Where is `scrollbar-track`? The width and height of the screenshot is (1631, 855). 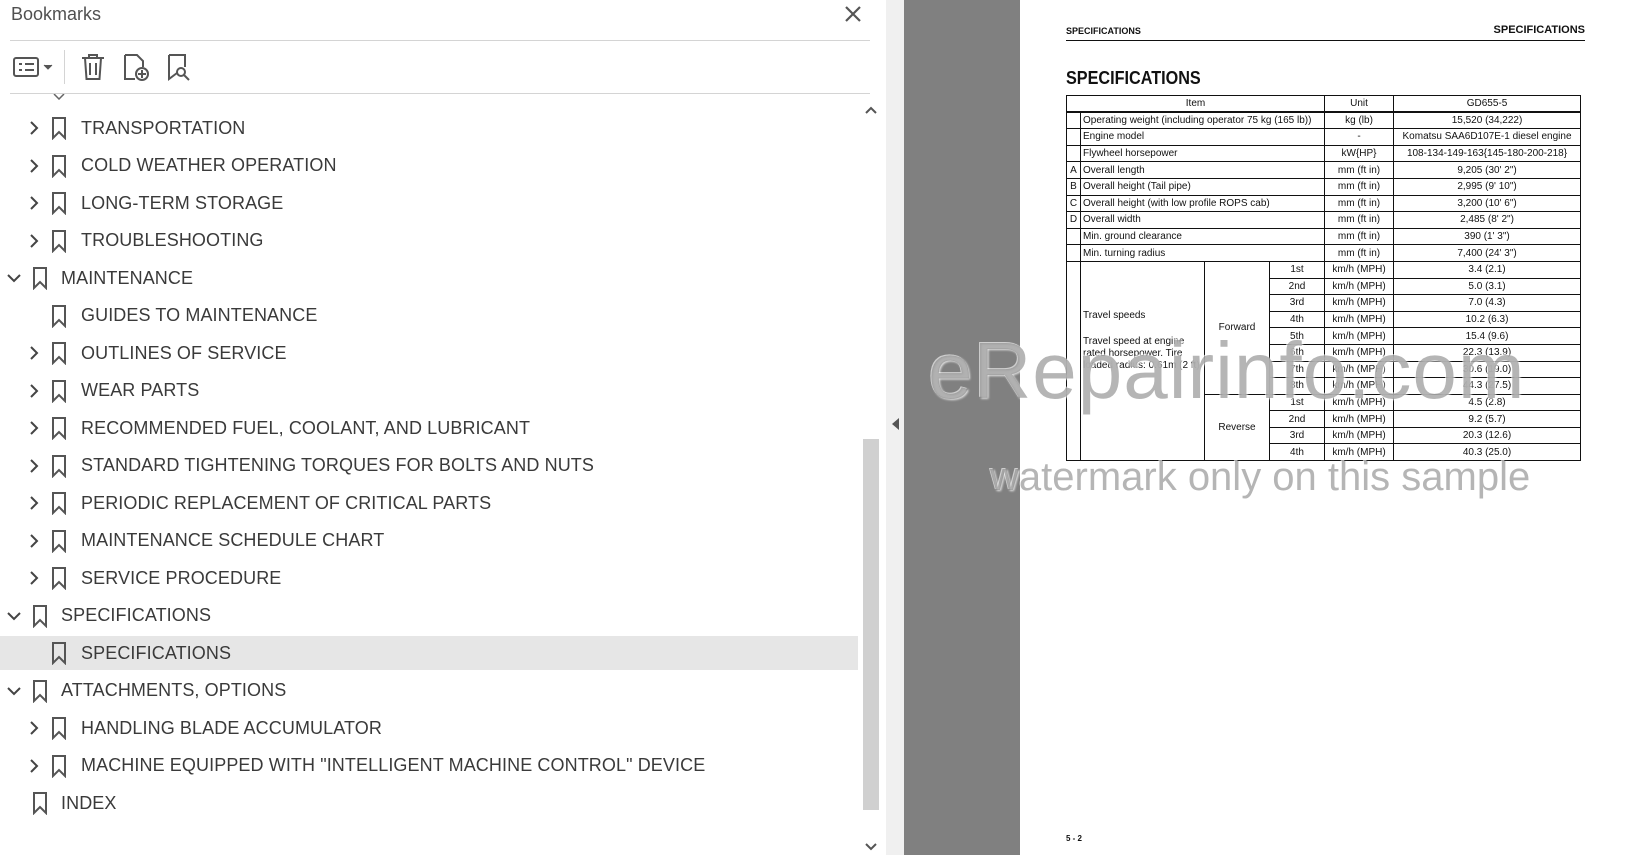 scrollbar-track is located at coordinates (871, 479).